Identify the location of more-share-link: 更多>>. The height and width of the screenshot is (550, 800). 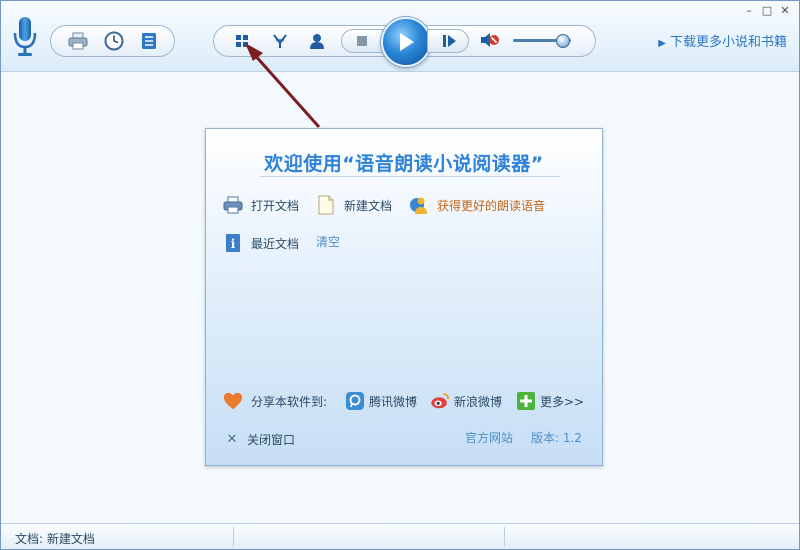
(550, 401).